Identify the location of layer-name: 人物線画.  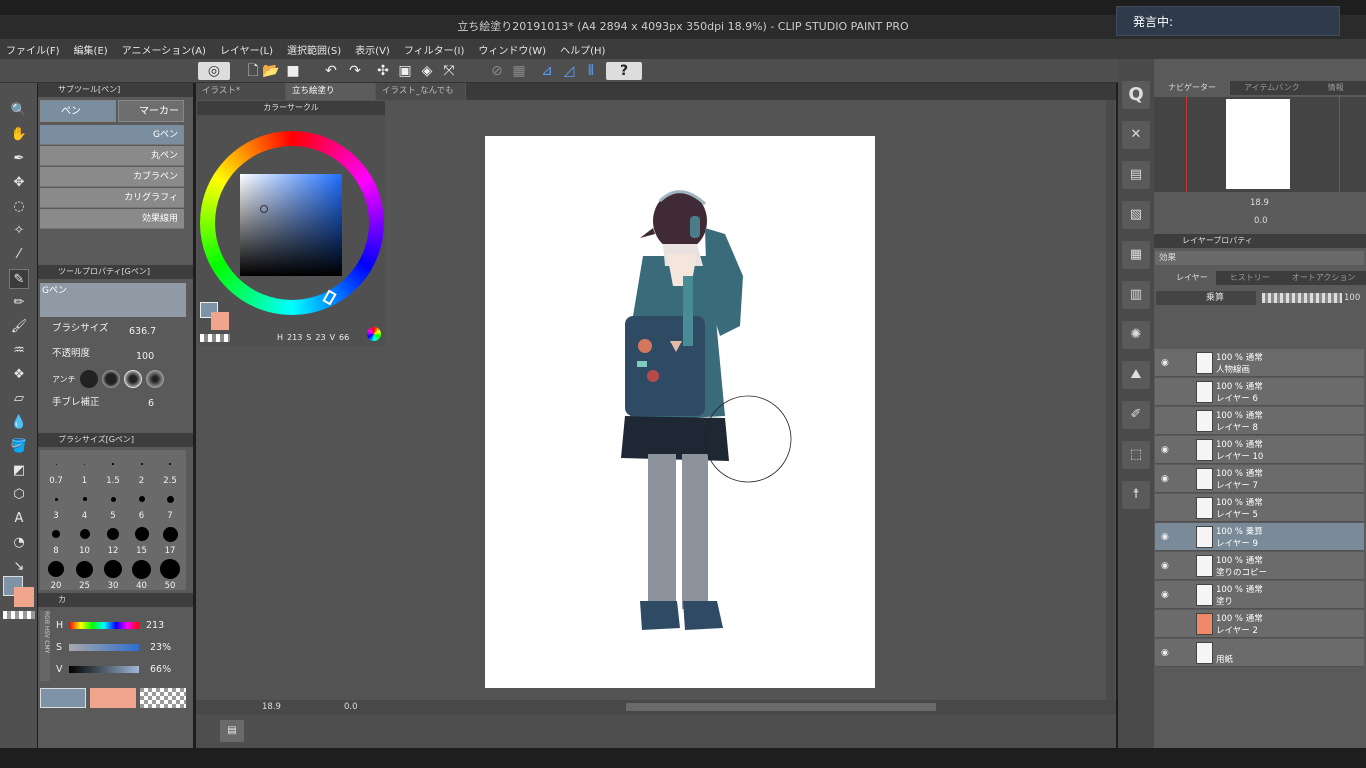
(1233, 369).